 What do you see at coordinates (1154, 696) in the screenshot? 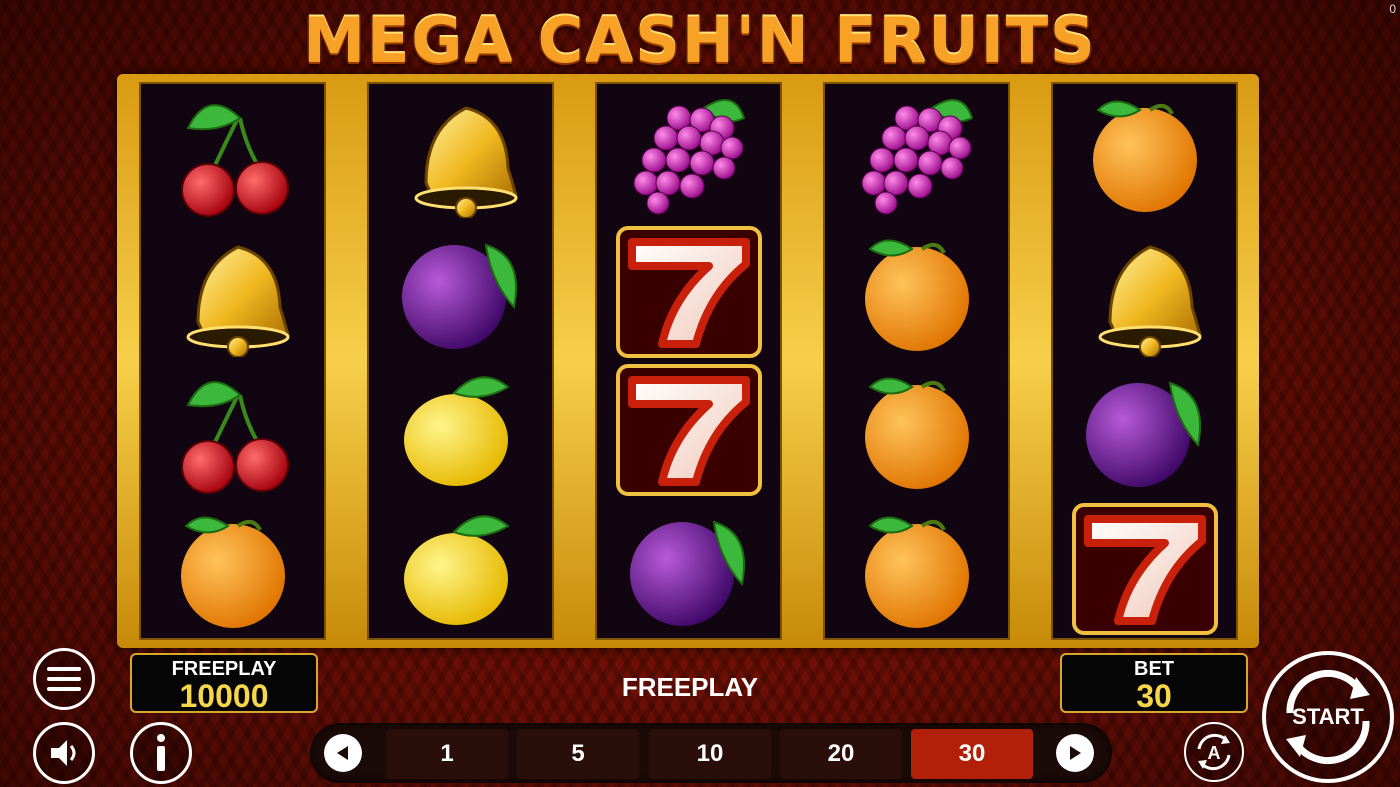
I see `bet-value: 30` at bounding box center [1154, 696].